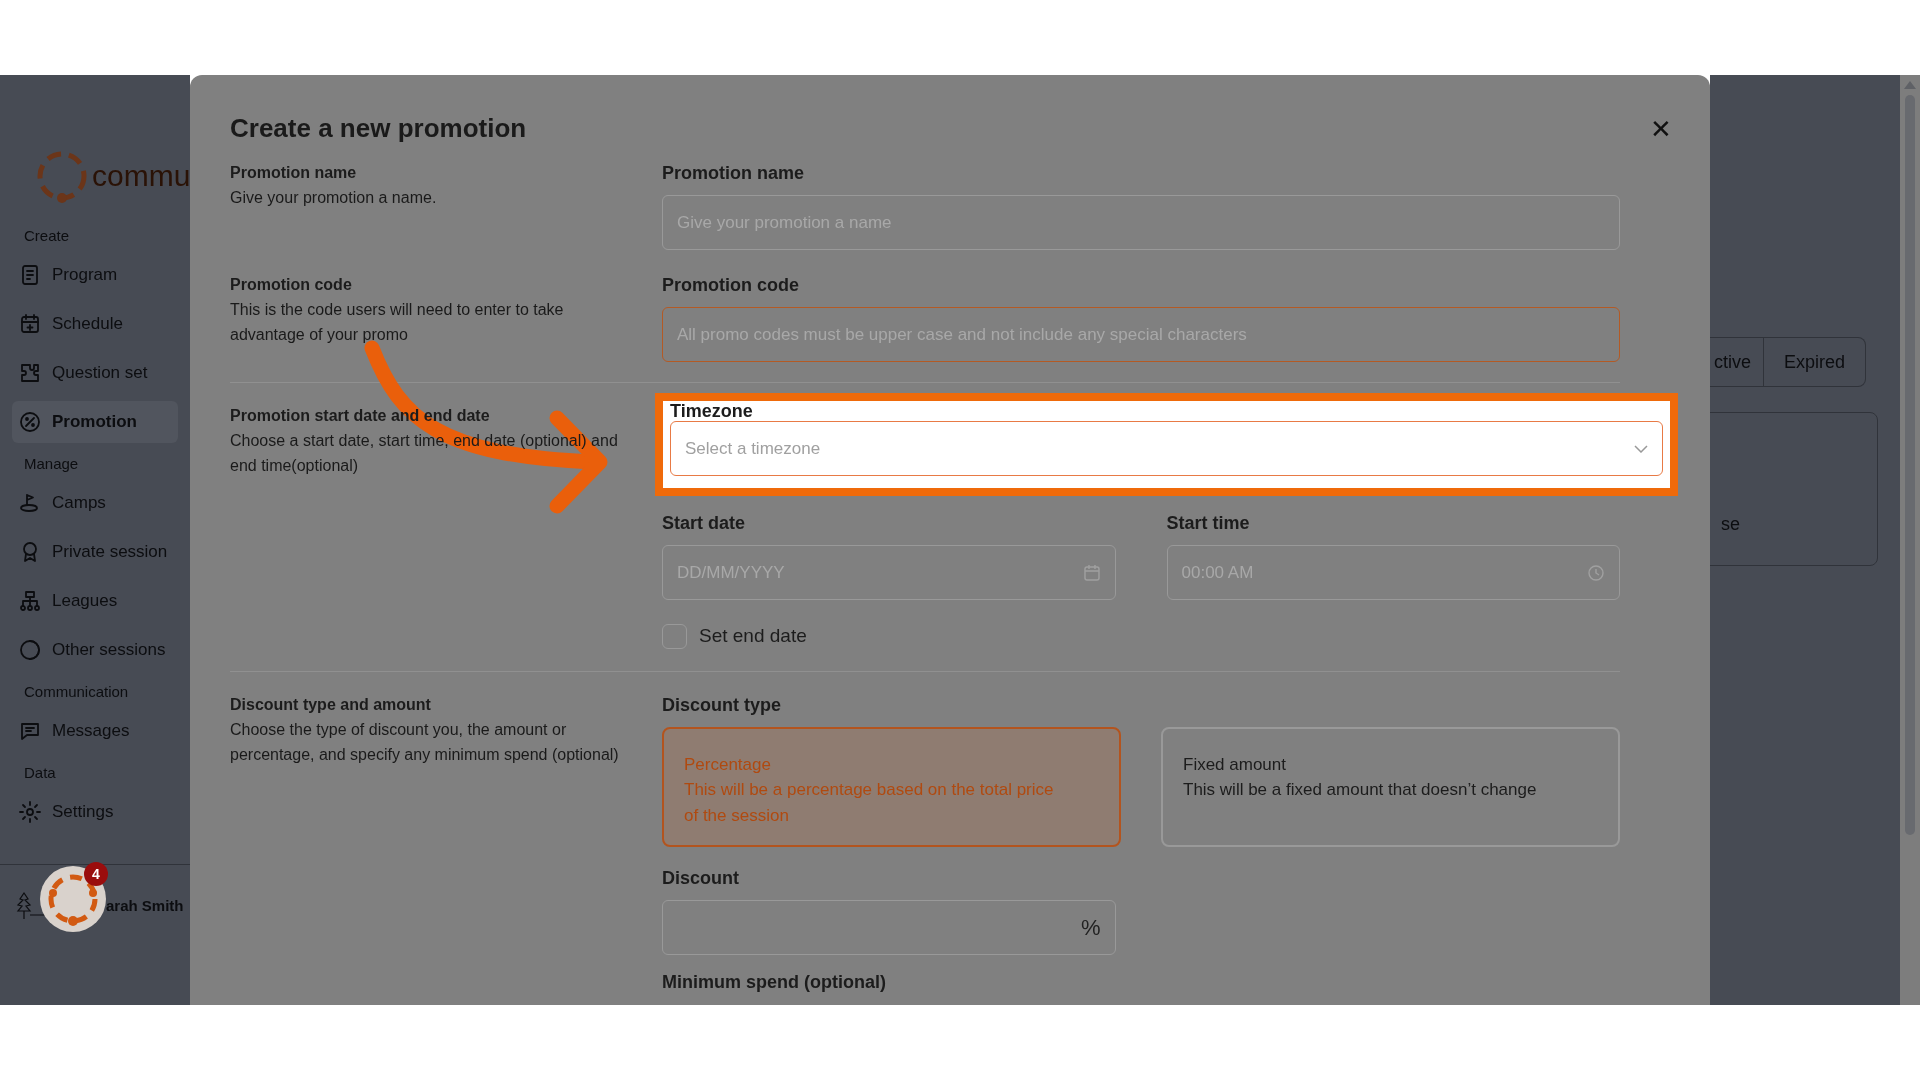  Describe the element at coordinates (95, 275) in the screenshot. I see `sidebar-item: Program` at that location.